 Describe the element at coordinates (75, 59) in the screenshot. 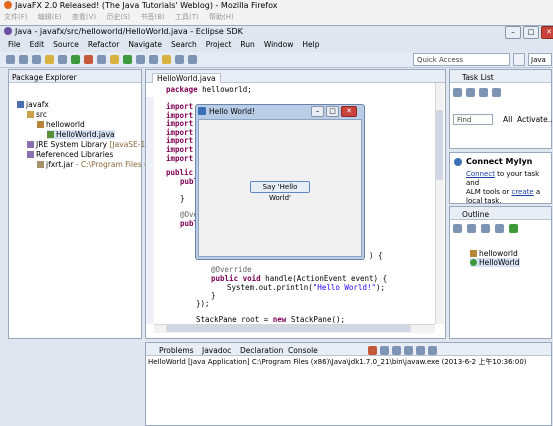

I see `run-icon` at that location.